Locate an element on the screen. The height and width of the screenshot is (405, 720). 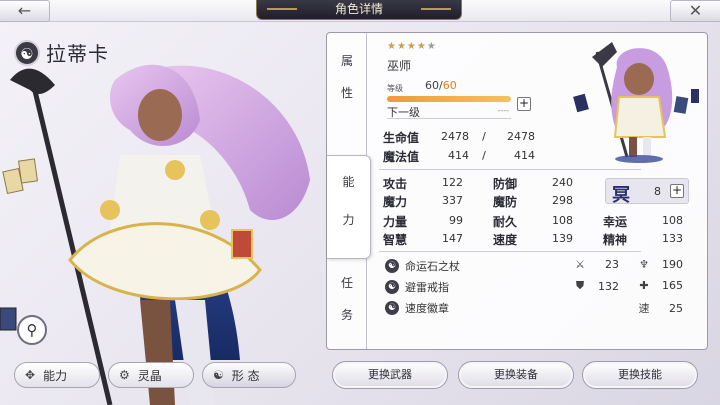
stat-value: 139 is located at coordinates (562, 238).